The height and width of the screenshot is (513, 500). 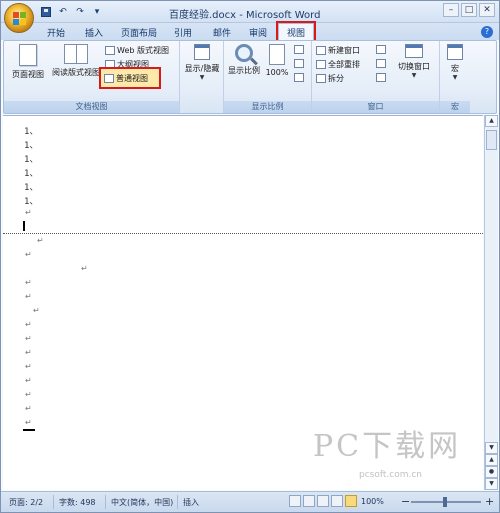 I want to click on sync-scroll-icon, so click(x=381, y=63).